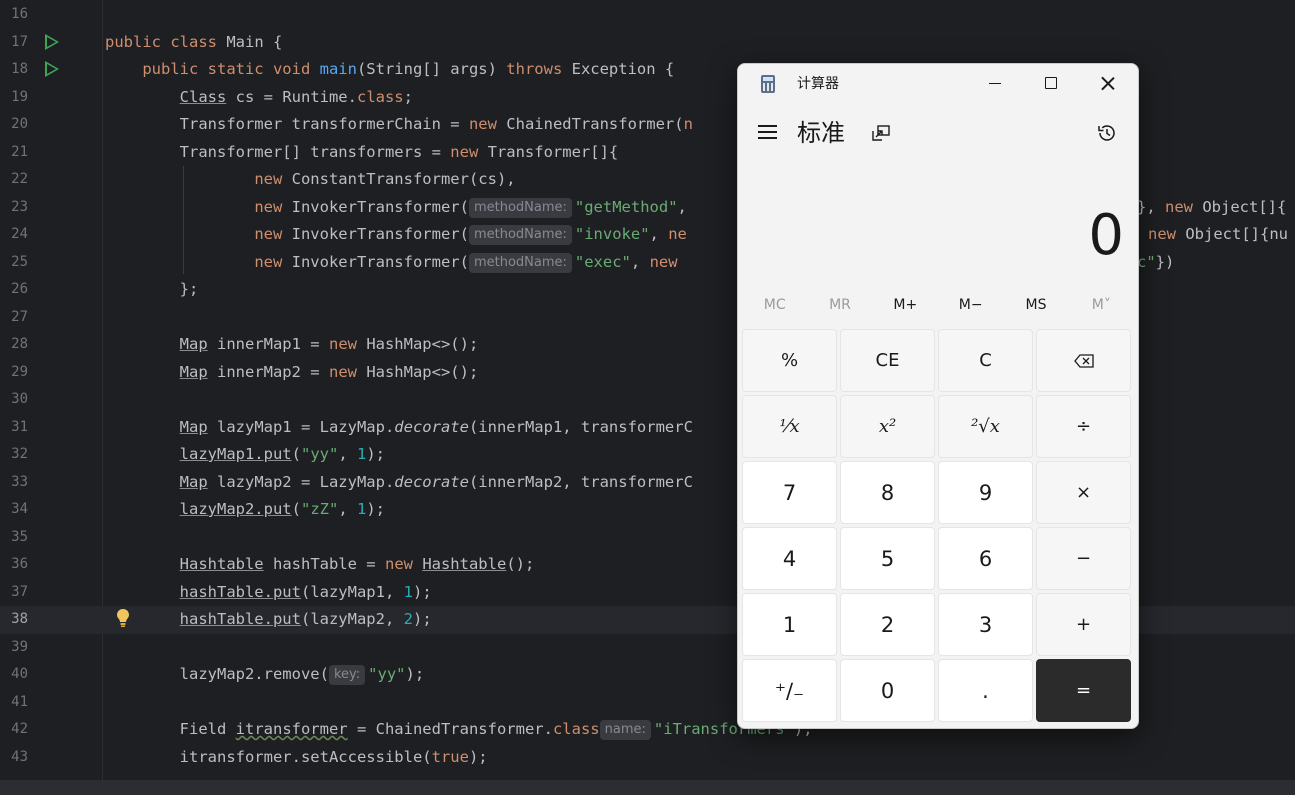 This screenshot has width=1295, height=795. Describe the element at coordinates (789, 558) in the screenshot. I see `digit-4-button: 4` at that location.